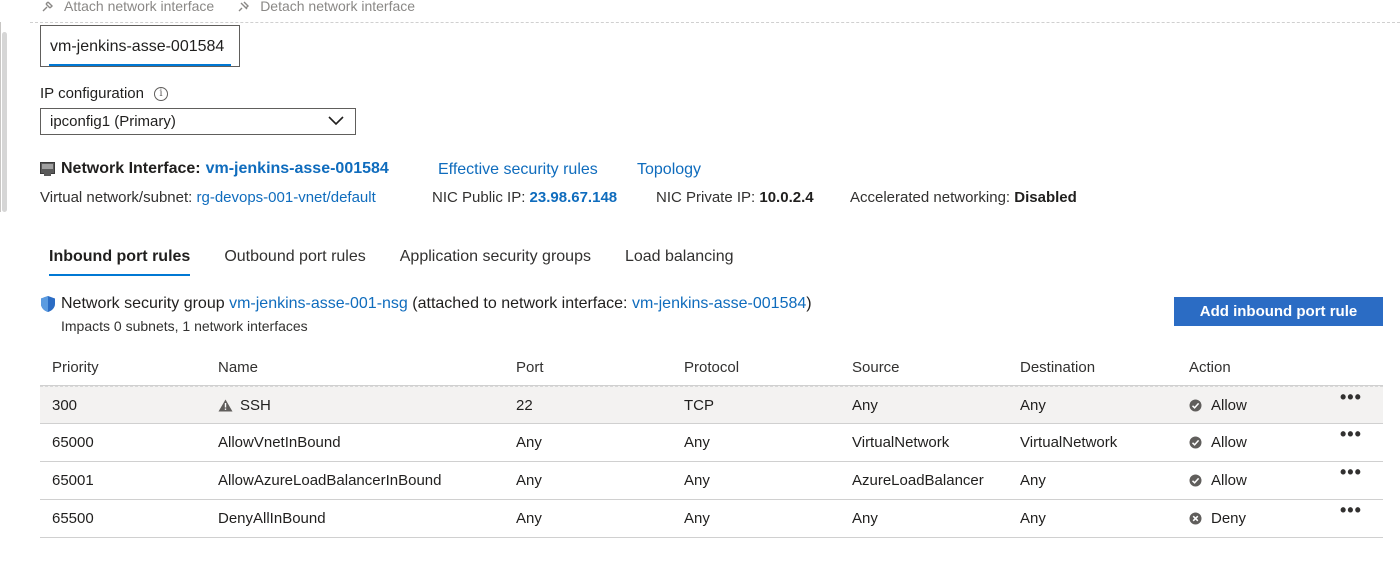 This screenshot has width=1400, height=575. What do you see at coordinates (330, 480) in the screenshot?
I see `name-cell: AllowAzureLoadBalancerInBound` at bounding box center [330, 480].